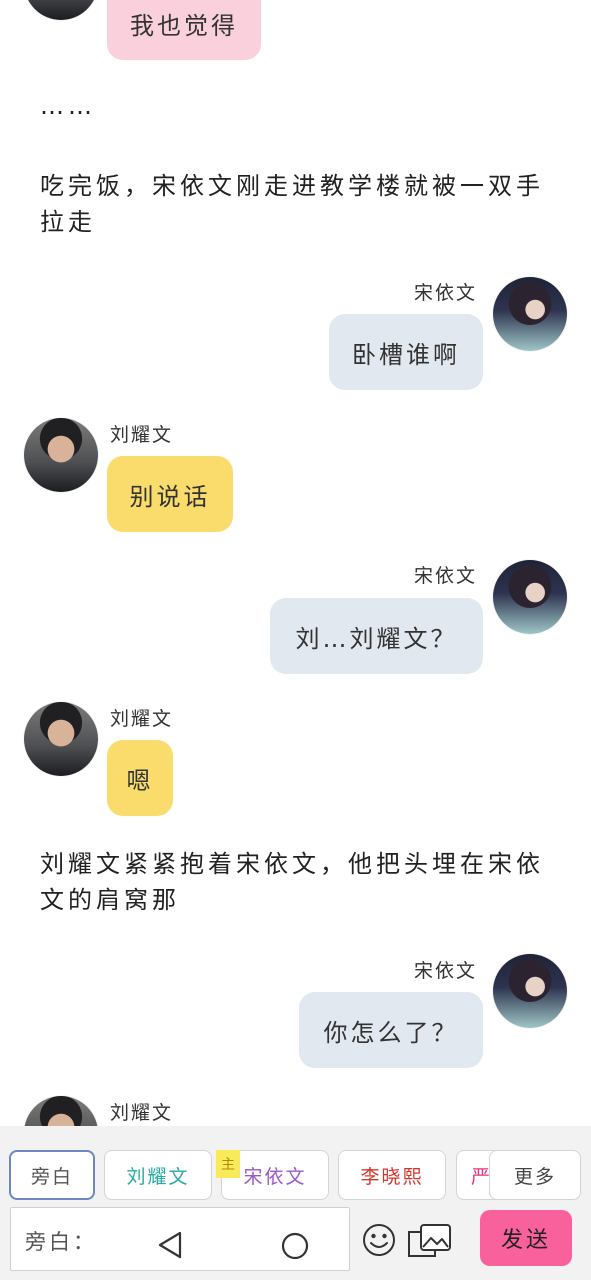 The height and width of the screenshot is (1280, 591). I want to click on role-chip-label: 旁白, so click(51, 1176).